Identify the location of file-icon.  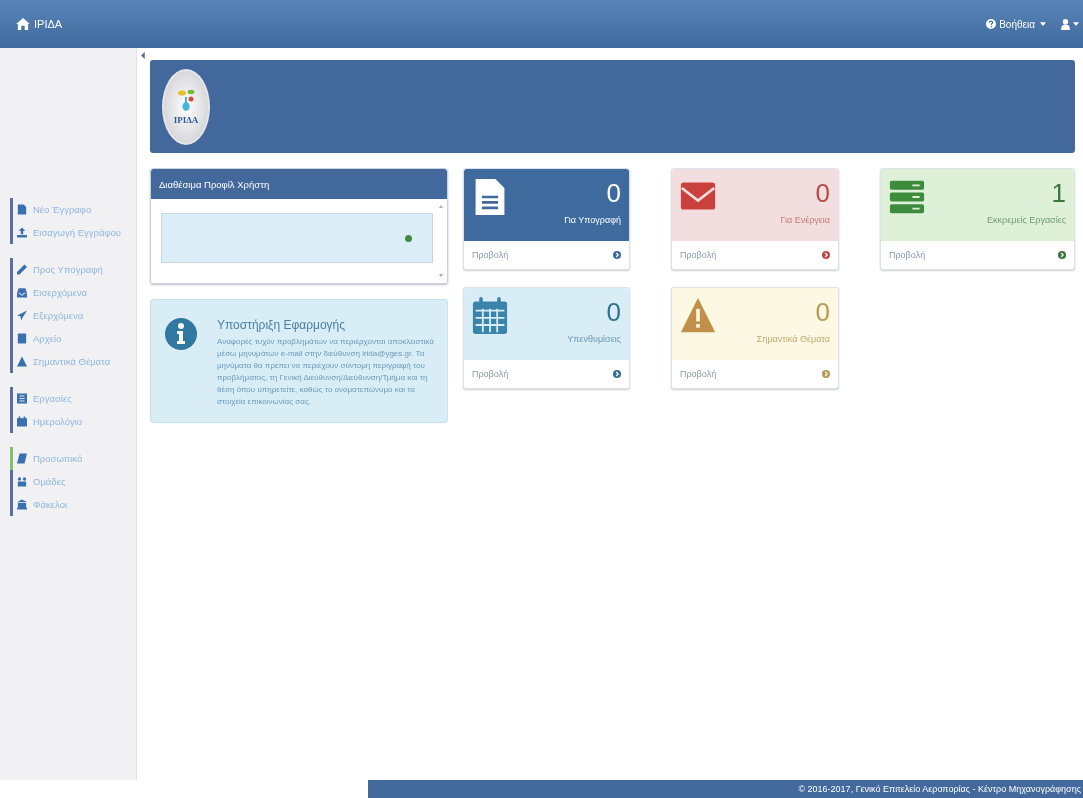
(22, 209).